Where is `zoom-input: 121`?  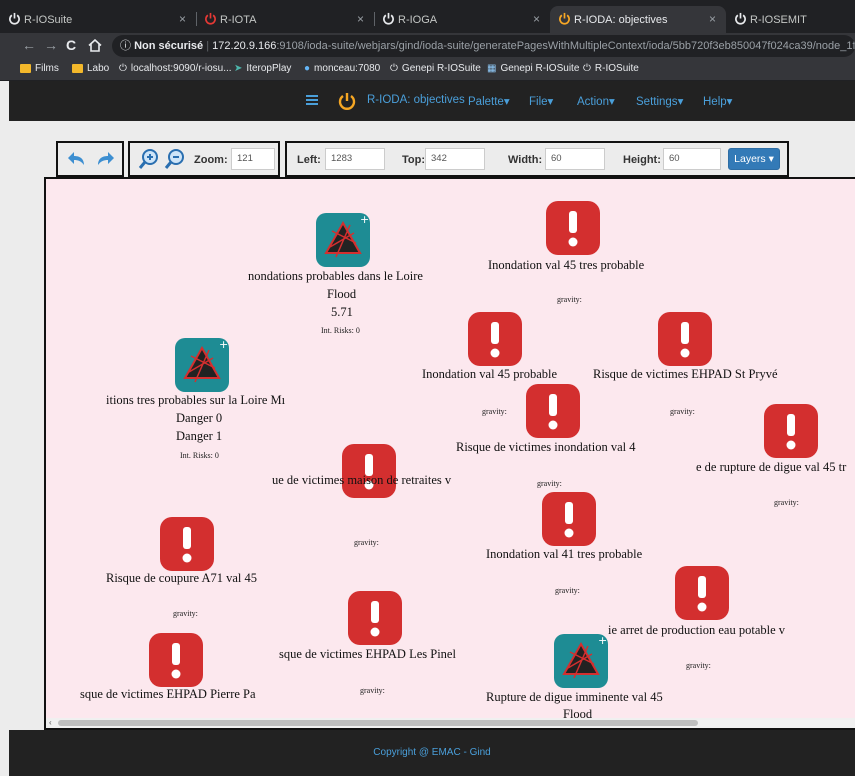 zoom-input: 121 is located at coordinates (253, 159).